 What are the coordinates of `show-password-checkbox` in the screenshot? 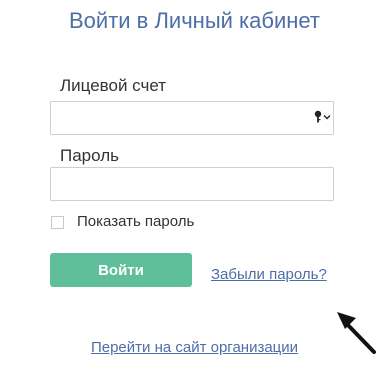 It's located at (57, 222).